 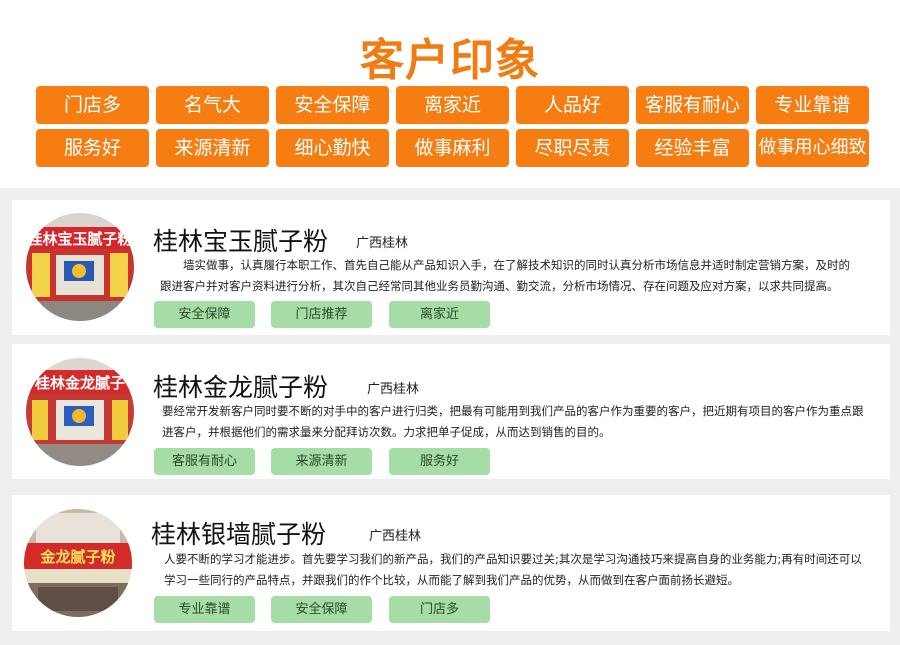 I want to click on storefront-image-icon: 桂林宝玉腻子粉, so click(x=80, y=267).